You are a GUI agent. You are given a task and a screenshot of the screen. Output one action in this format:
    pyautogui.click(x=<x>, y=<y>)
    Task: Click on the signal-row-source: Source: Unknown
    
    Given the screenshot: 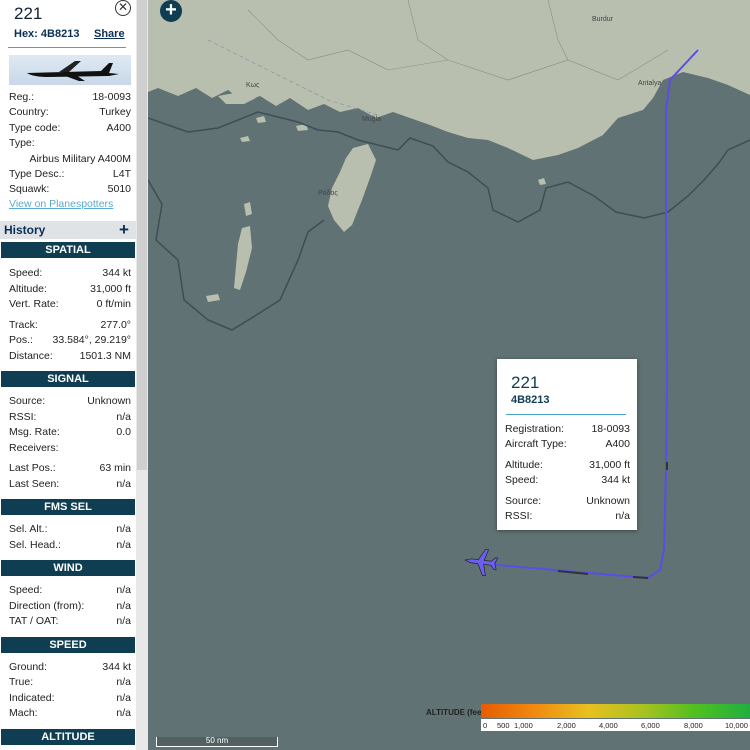 What is the action you would take?
    pyautogui.click(x=70, y=401)
    